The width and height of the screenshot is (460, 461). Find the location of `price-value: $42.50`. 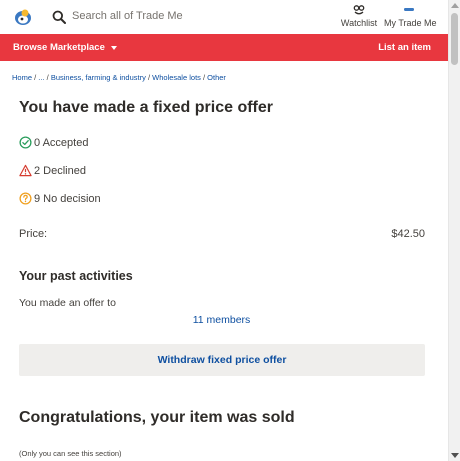

price-value: $42.50 is located at coordinates (408, 234).